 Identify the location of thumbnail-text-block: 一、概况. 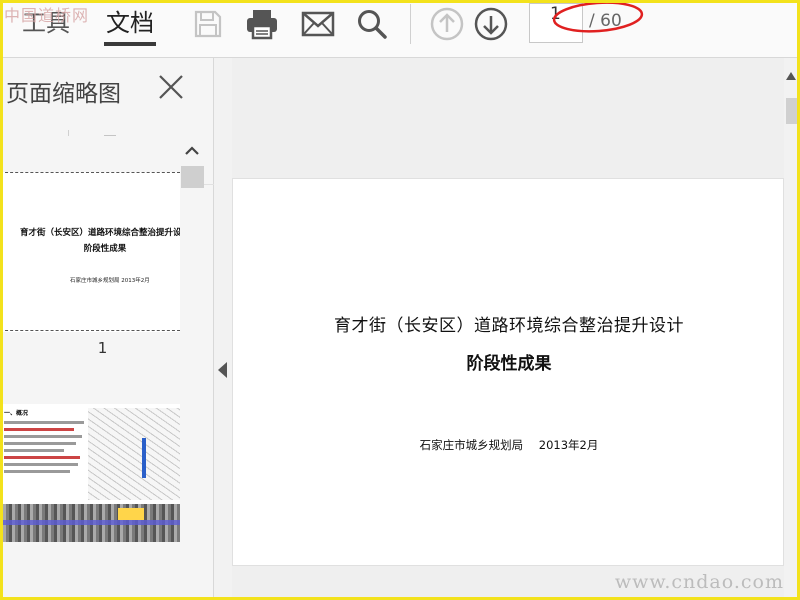
(46, 442).